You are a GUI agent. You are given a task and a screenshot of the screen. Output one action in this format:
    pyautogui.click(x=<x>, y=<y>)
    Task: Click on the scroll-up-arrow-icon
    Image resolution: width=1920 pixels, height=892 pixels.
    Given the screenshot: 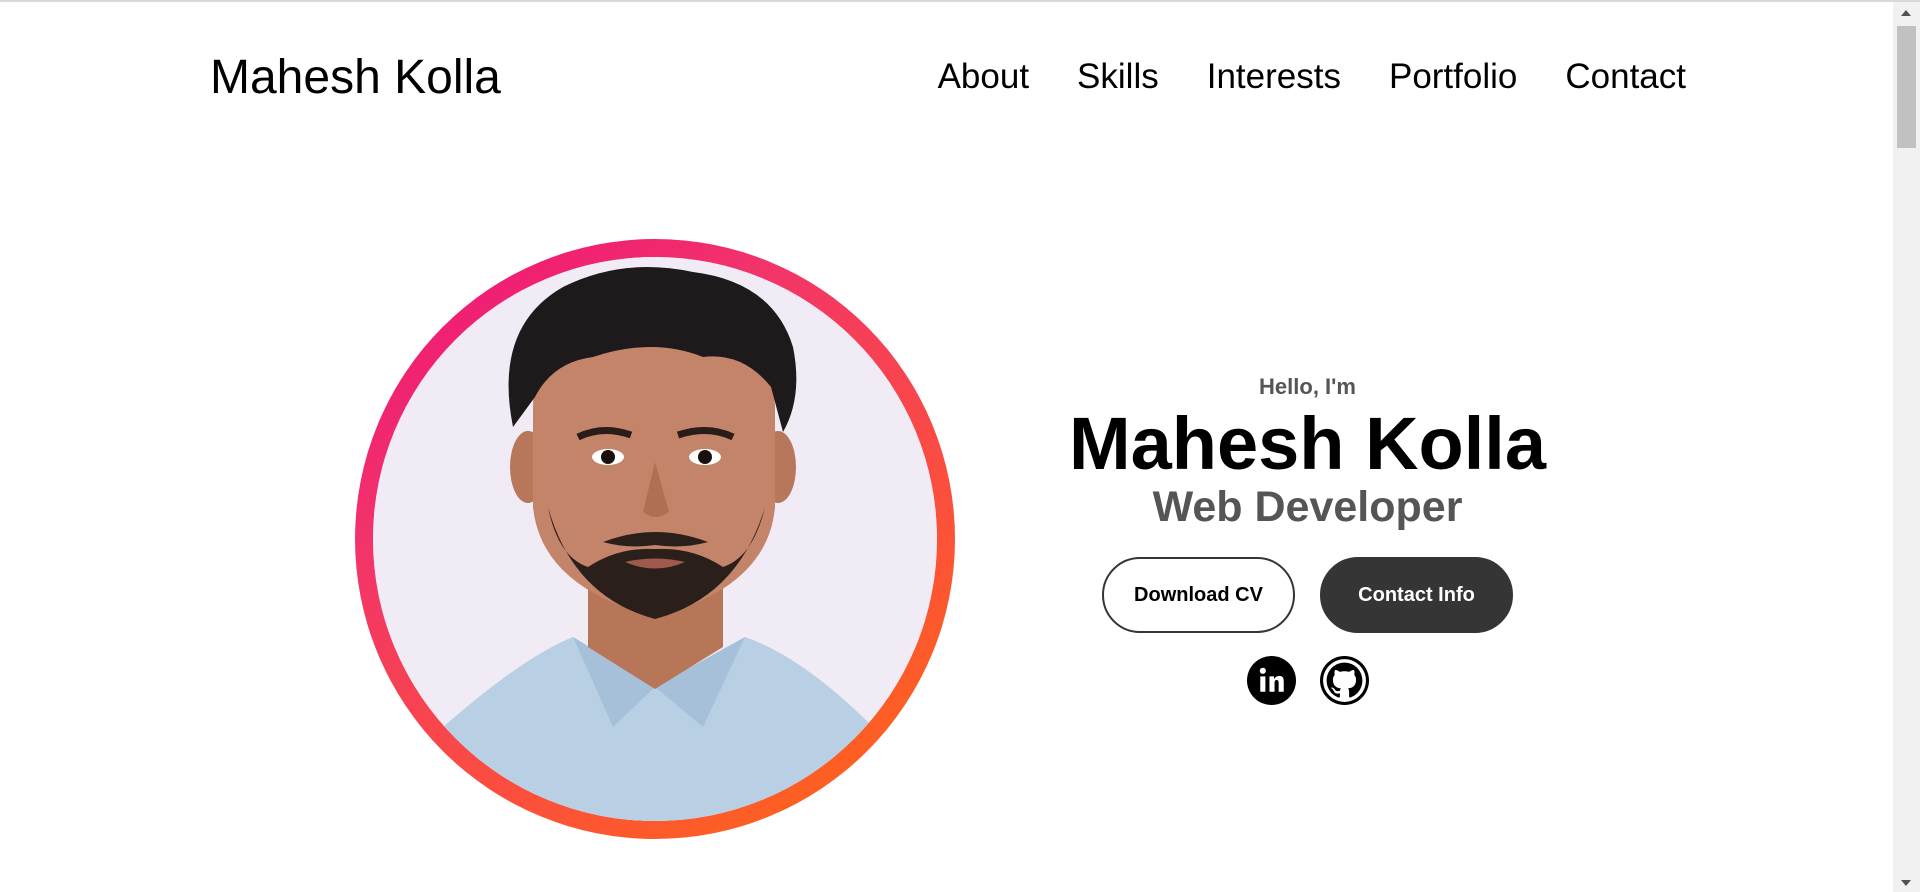 What is the action you would take?
    pyautogui.click(x=1906, y=13)
    